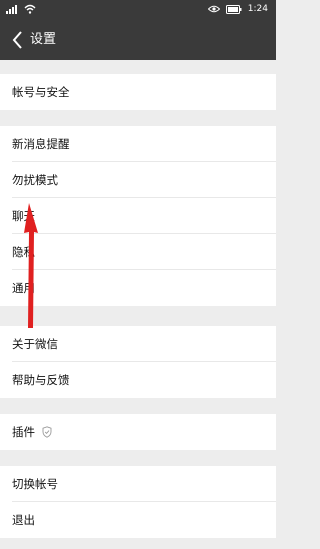 Image resolution: width=320 pixels, height=549 pixels. I want to click on settings-item-switch-account: 切换帐号, so click(138, 484).